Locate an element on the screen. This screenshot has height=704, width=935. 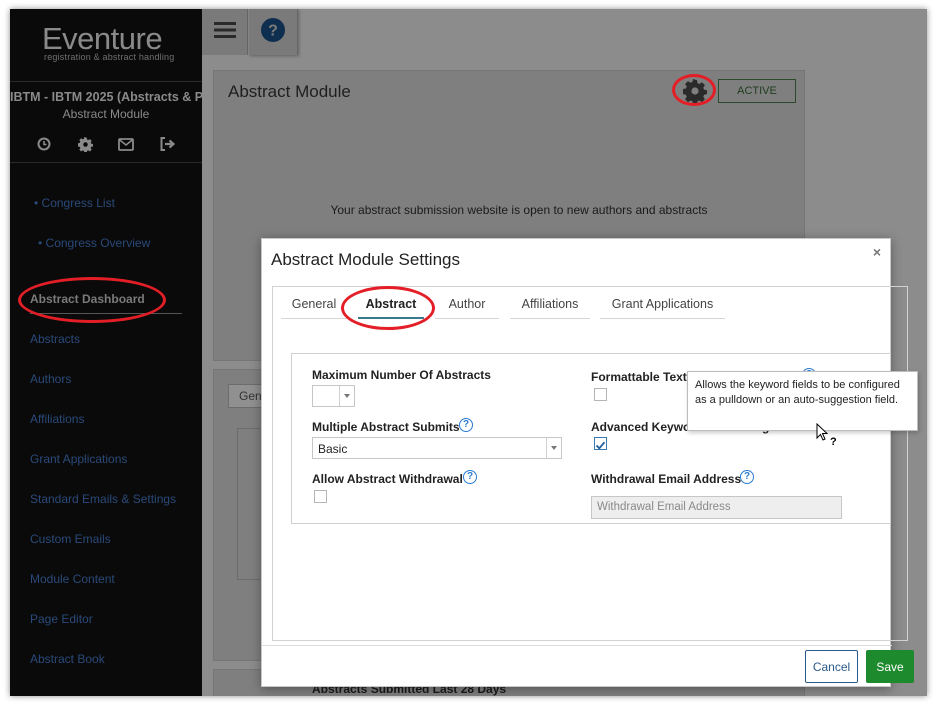
help-circle-icon: ? is located at coordinates (273, 32).